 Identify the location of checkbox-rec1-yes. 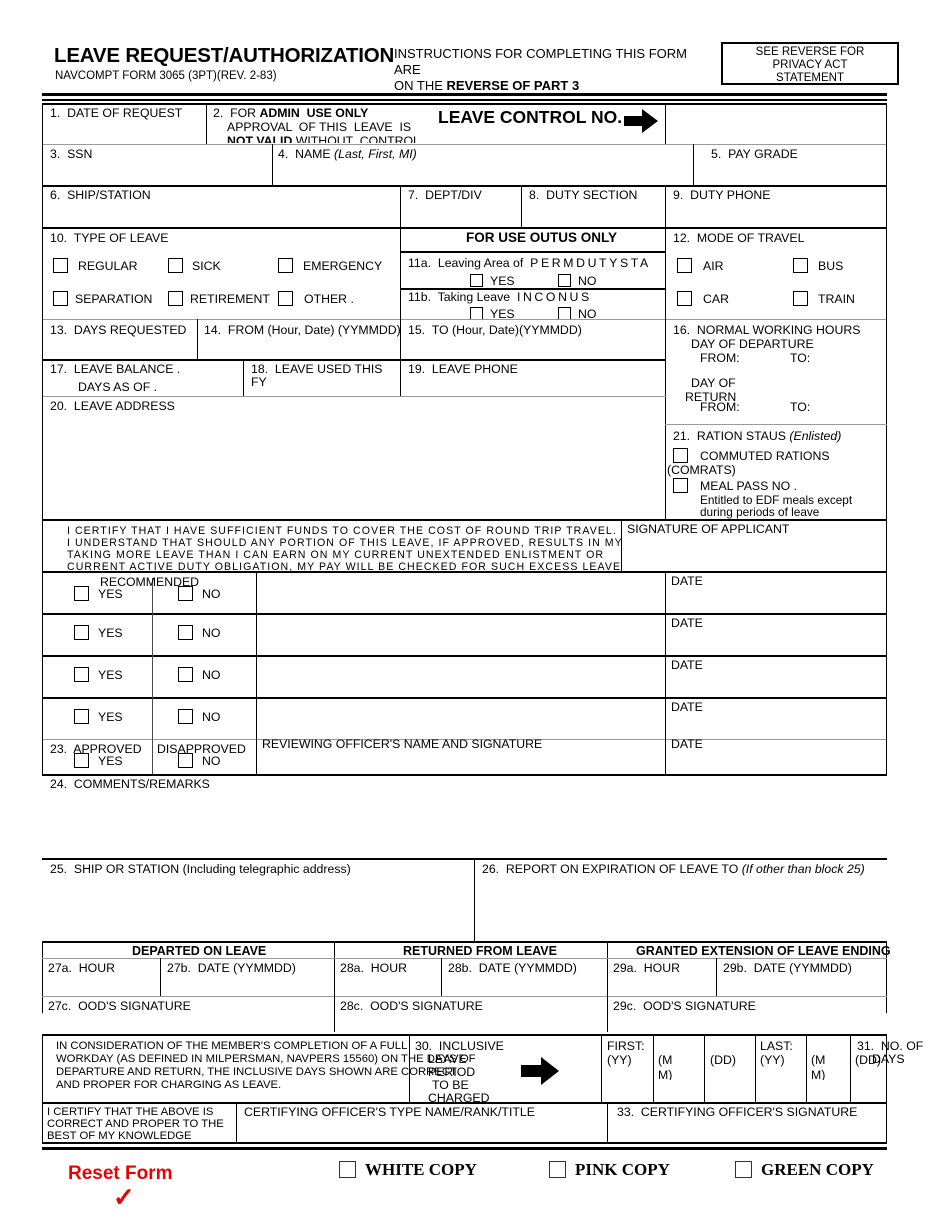
(81, 593).